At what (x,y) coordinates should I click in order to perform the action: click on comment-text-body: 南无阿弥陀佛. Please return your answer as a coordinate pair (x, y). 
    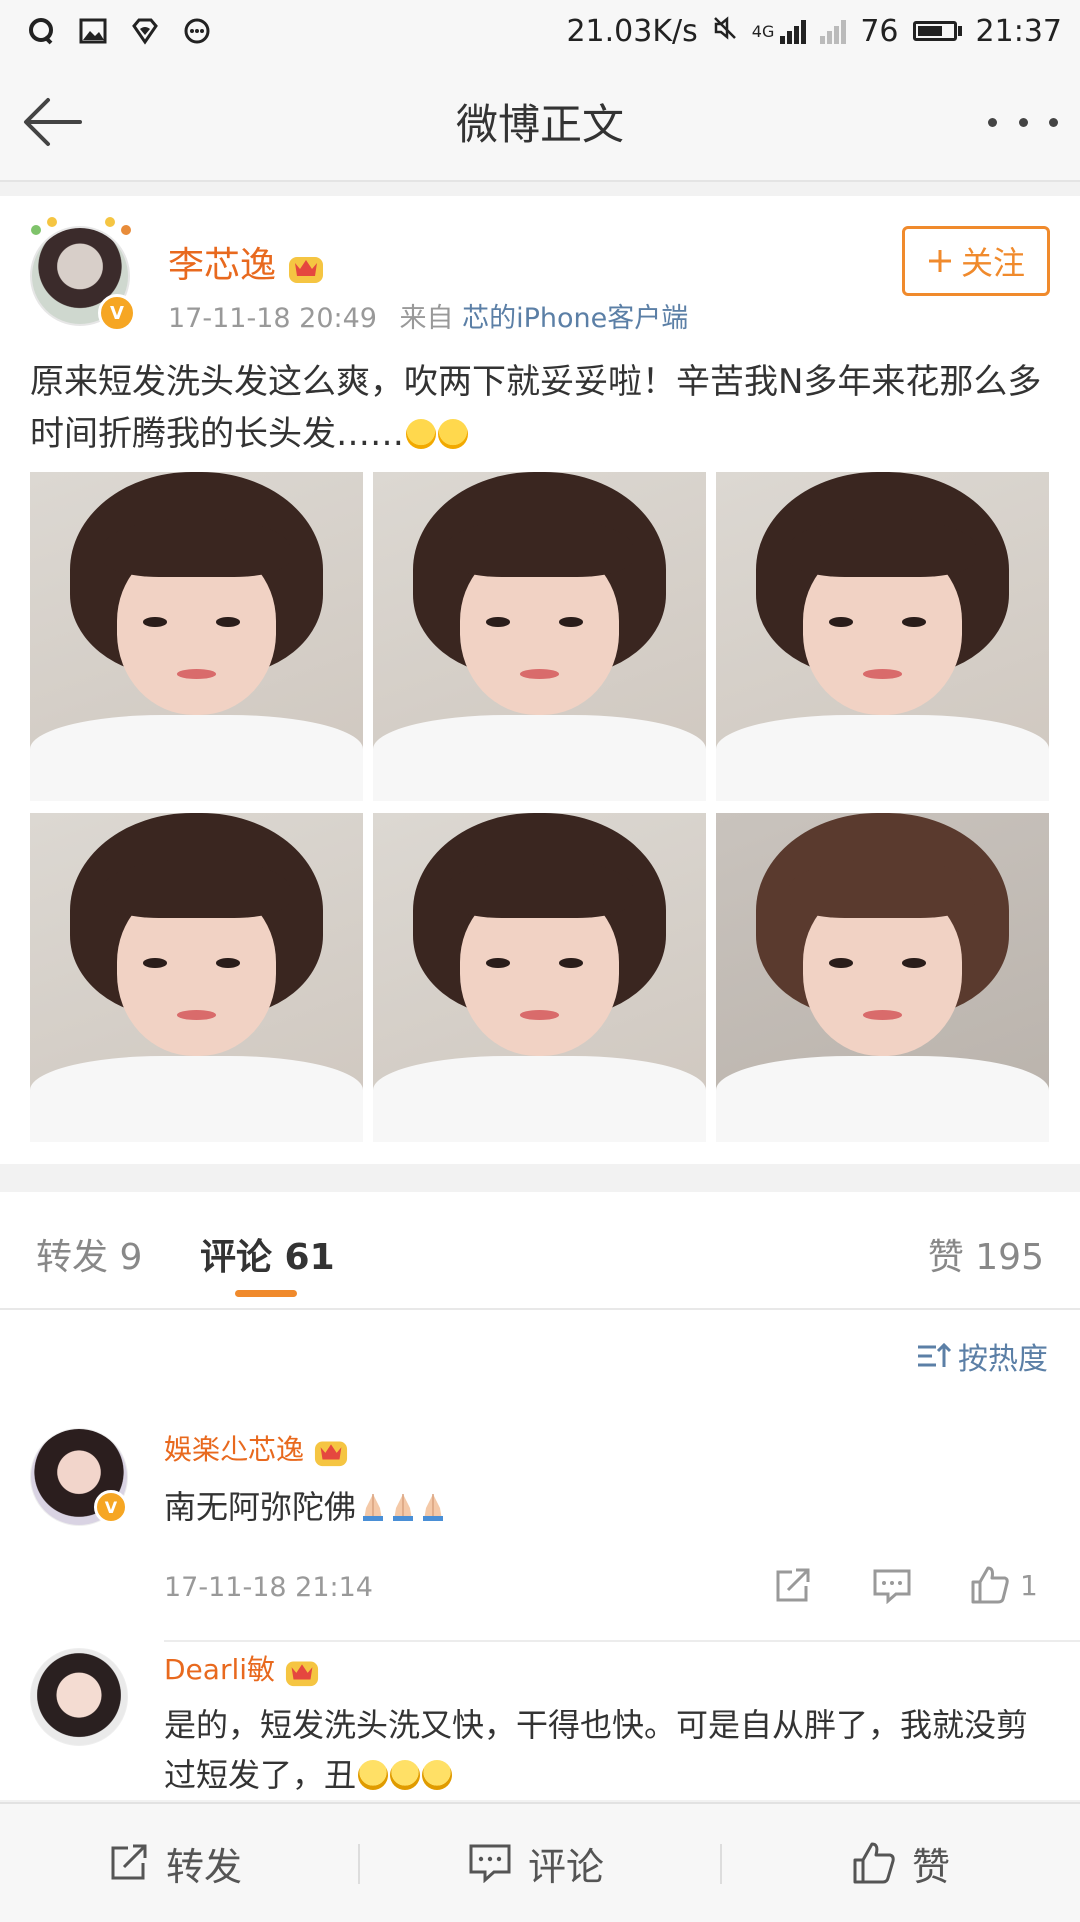
    Looking at the image, I should click on (260, 1507).